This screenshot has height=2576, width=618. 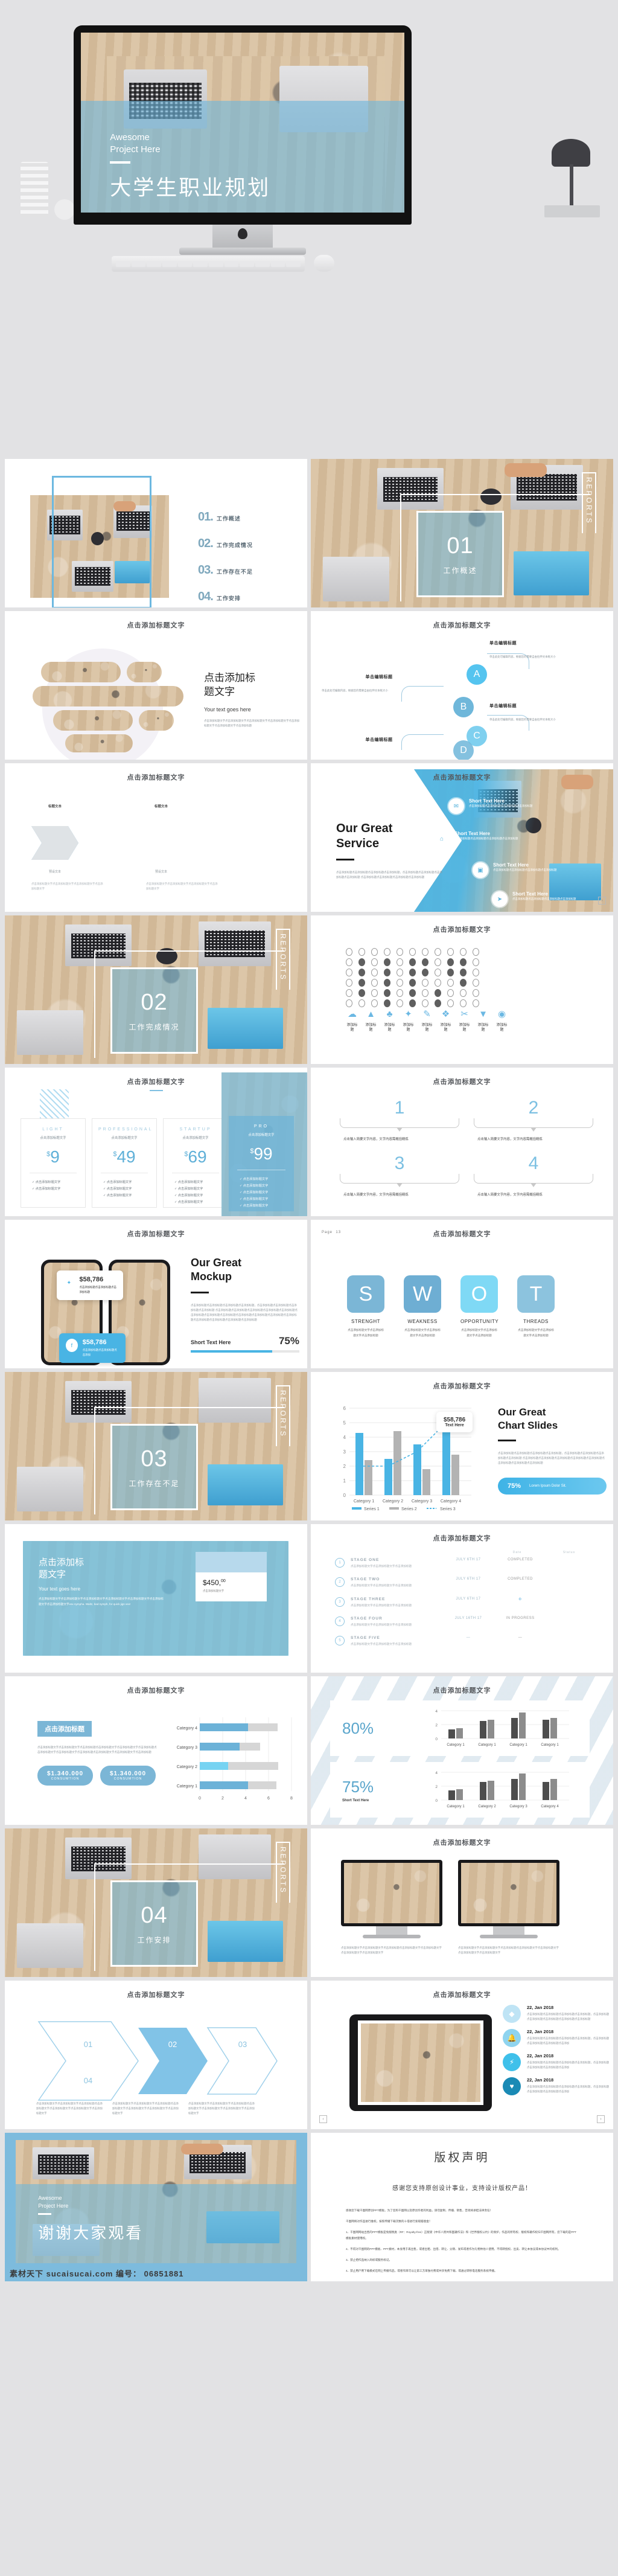 I want to click on section-number: 01, so click(x=460, y=546).